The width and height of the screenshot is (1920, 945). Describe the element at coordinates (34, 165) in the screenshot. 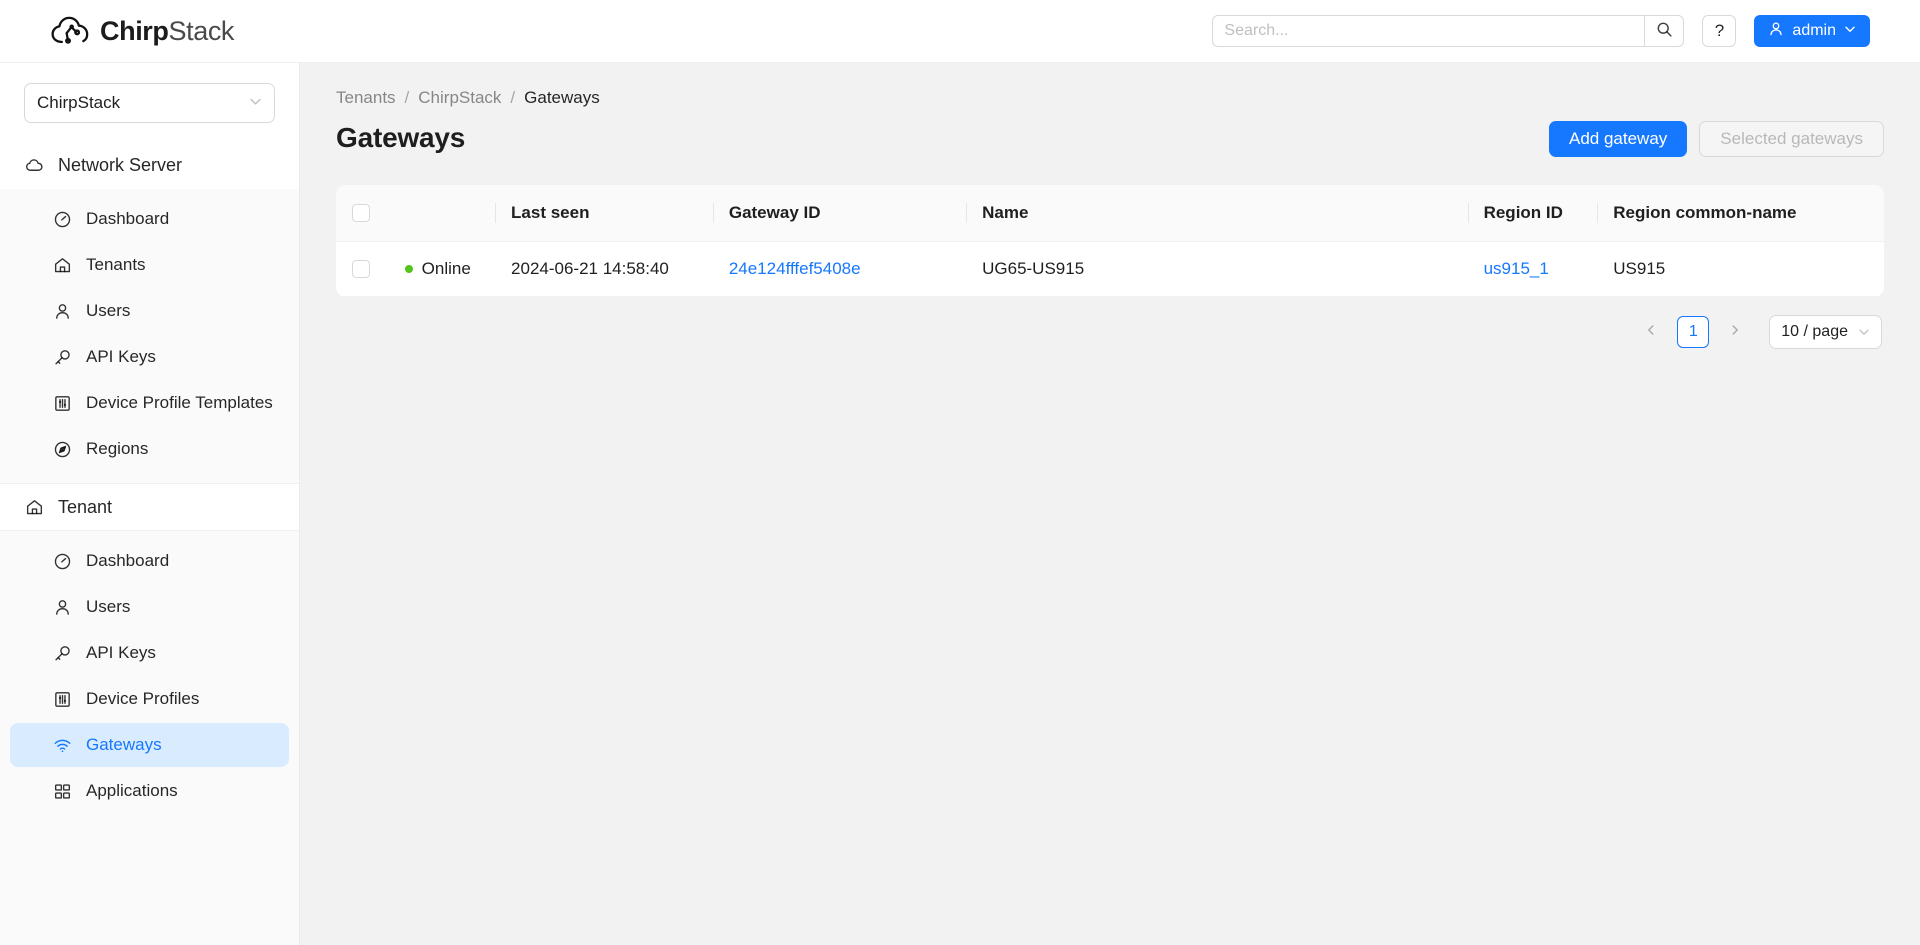

I see `cloud-icon` at that location.